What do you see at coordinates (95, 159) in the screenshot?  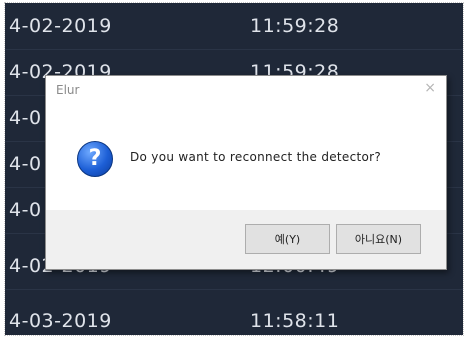 I see `question-icon: ?` at bounding box center [95, 159].